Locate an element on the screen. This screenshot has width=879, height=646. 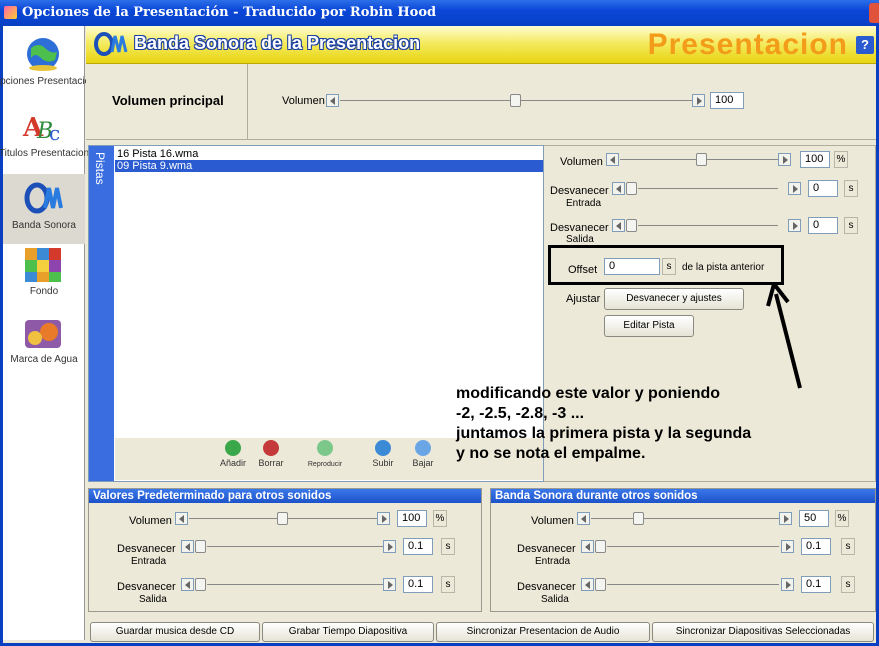
sidebar-item-fondo: Fondo is located at coordinates (44, 275).